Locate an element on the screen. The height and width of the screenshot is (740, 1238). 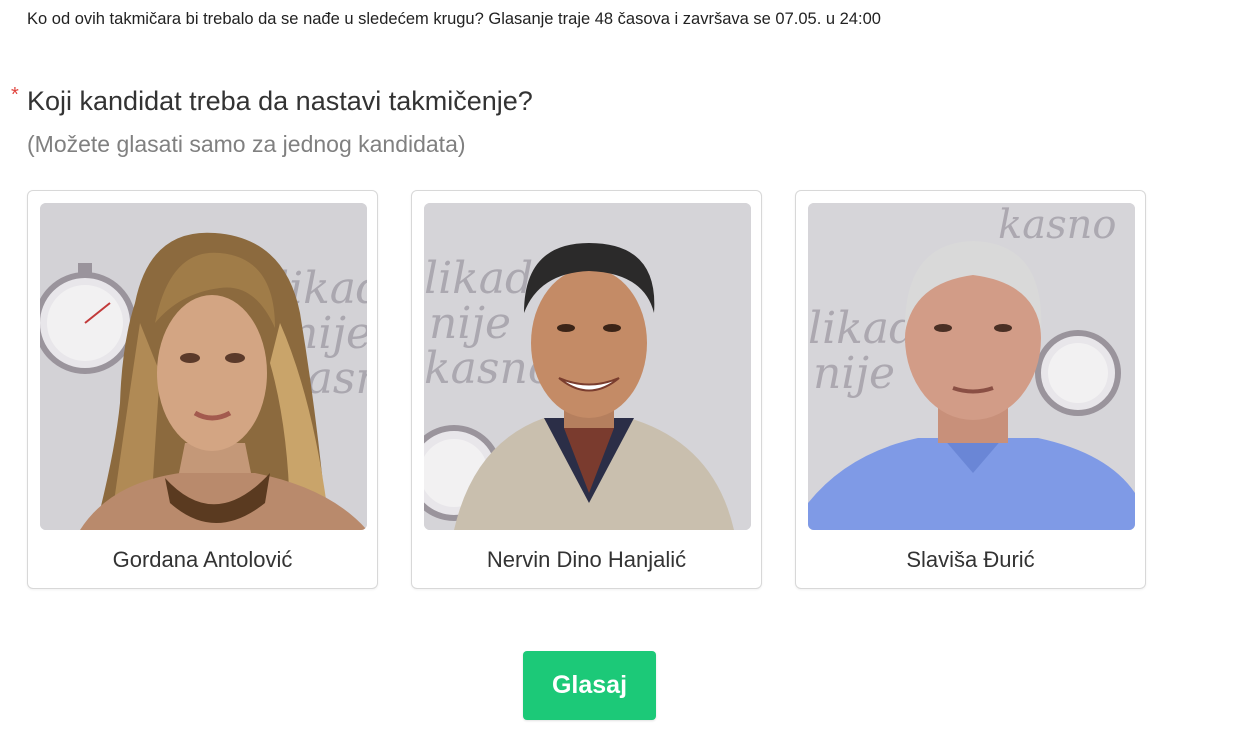
candidate-photo-man-dark-hair-icon: likad nije kasno is located at coordinates (587, 366).